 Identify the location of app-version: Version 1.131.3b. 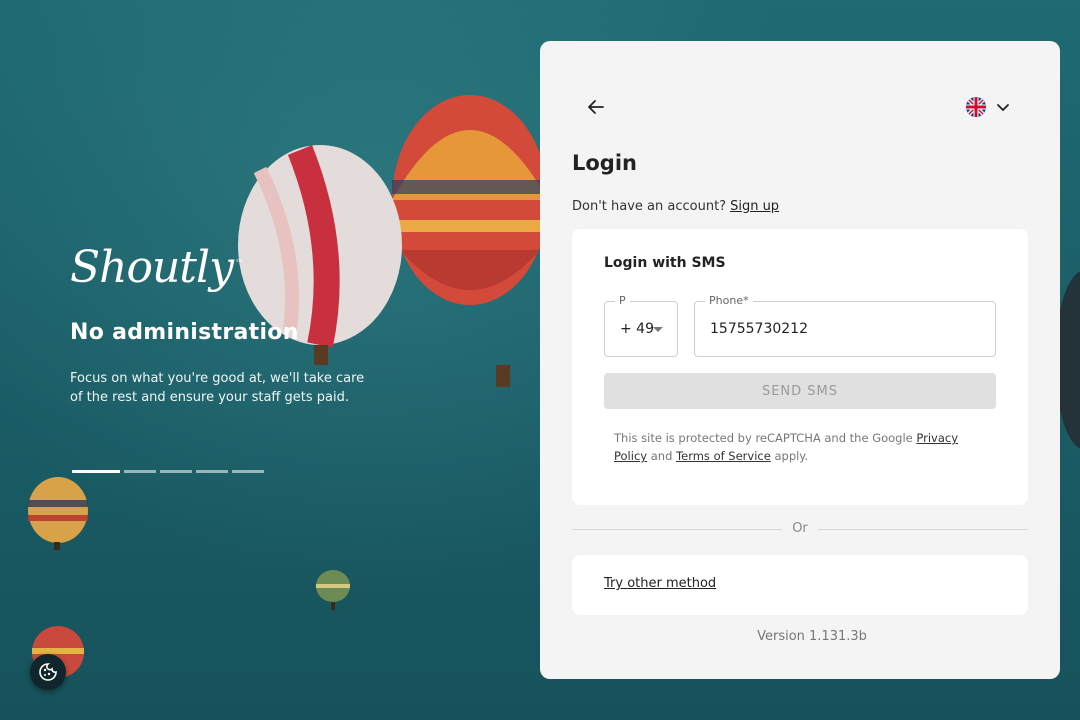
(812, 636).